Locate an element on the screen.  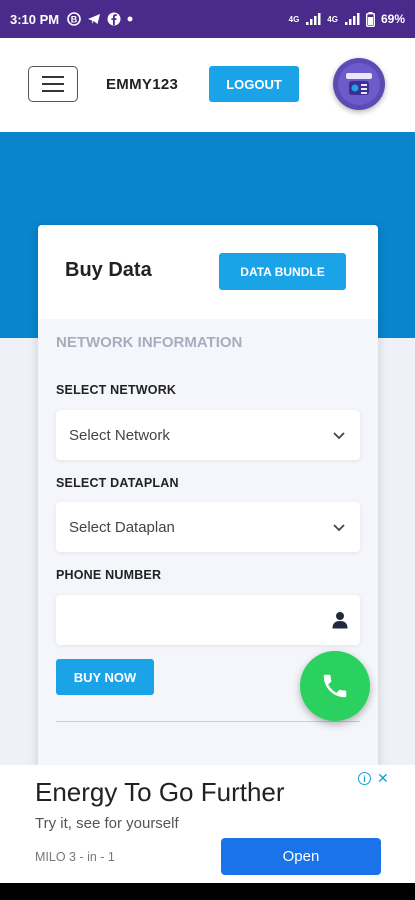
buy-now-button: BUY NOW is located at coordinates (105, 677).